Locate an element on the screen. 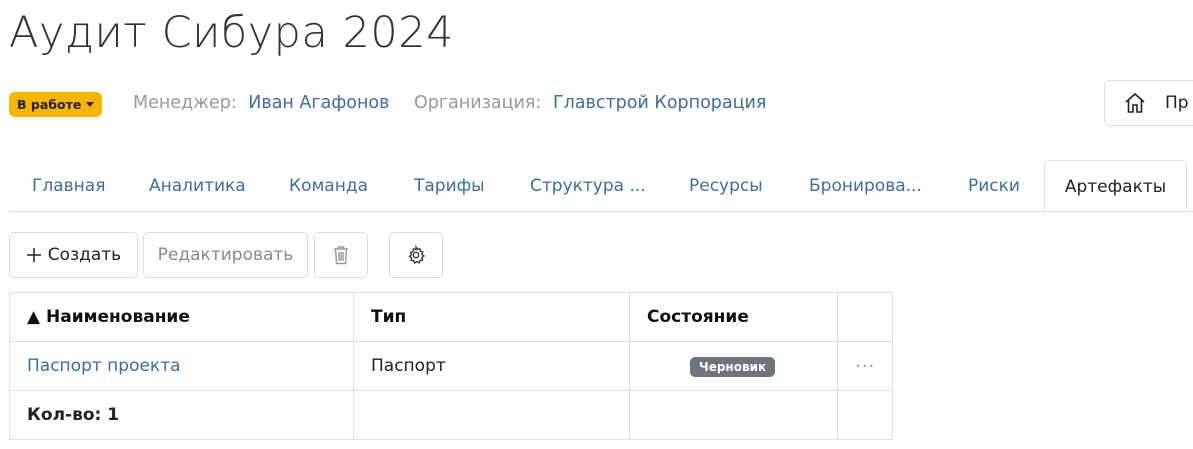  table-header-row: ▲ Наименование Тип Состояние is located at coordinates (451, 317).